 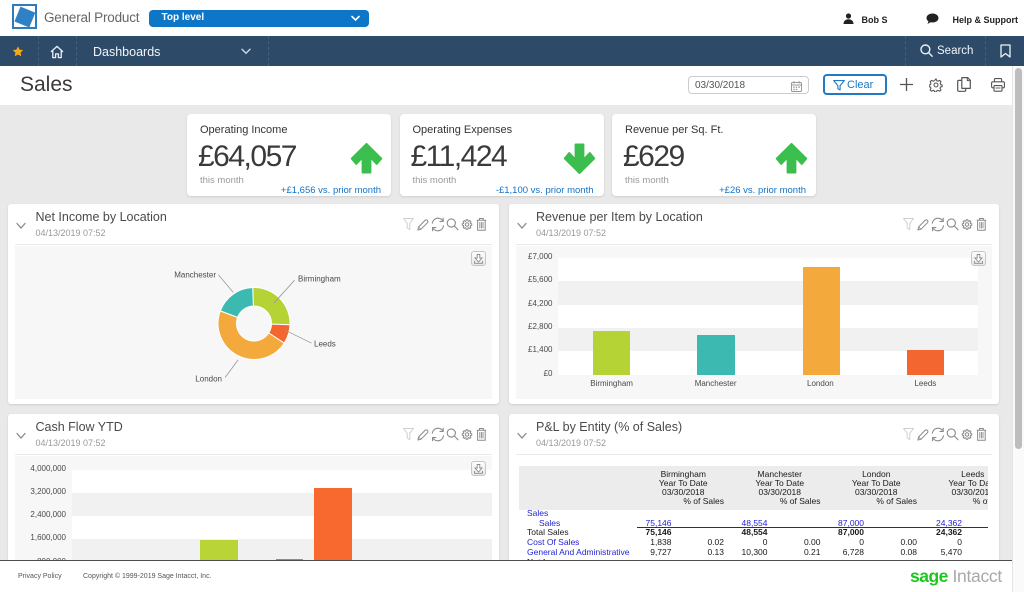 What do you see at coordinates (319, 278) in the screenshot?
I see `svg-text: Birmingham` at bounding box center [319, 278].